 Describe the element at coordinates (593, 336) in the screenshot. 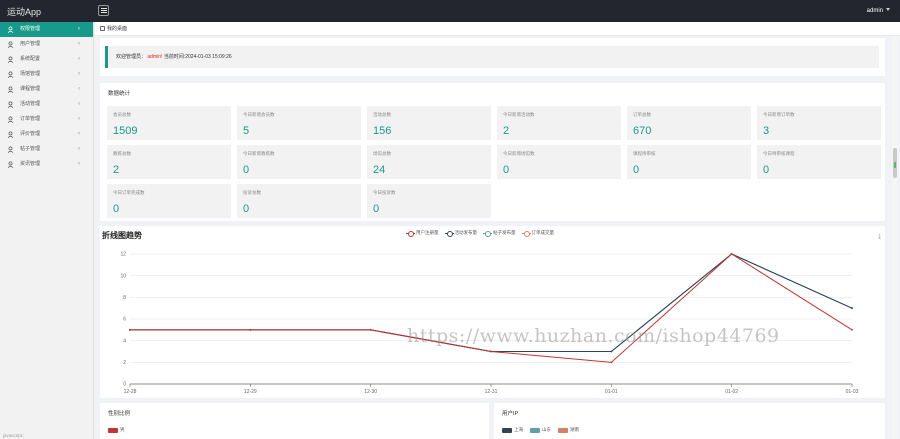

I see `watermark: https://www.huzhan.com/ishop44769` at that location.